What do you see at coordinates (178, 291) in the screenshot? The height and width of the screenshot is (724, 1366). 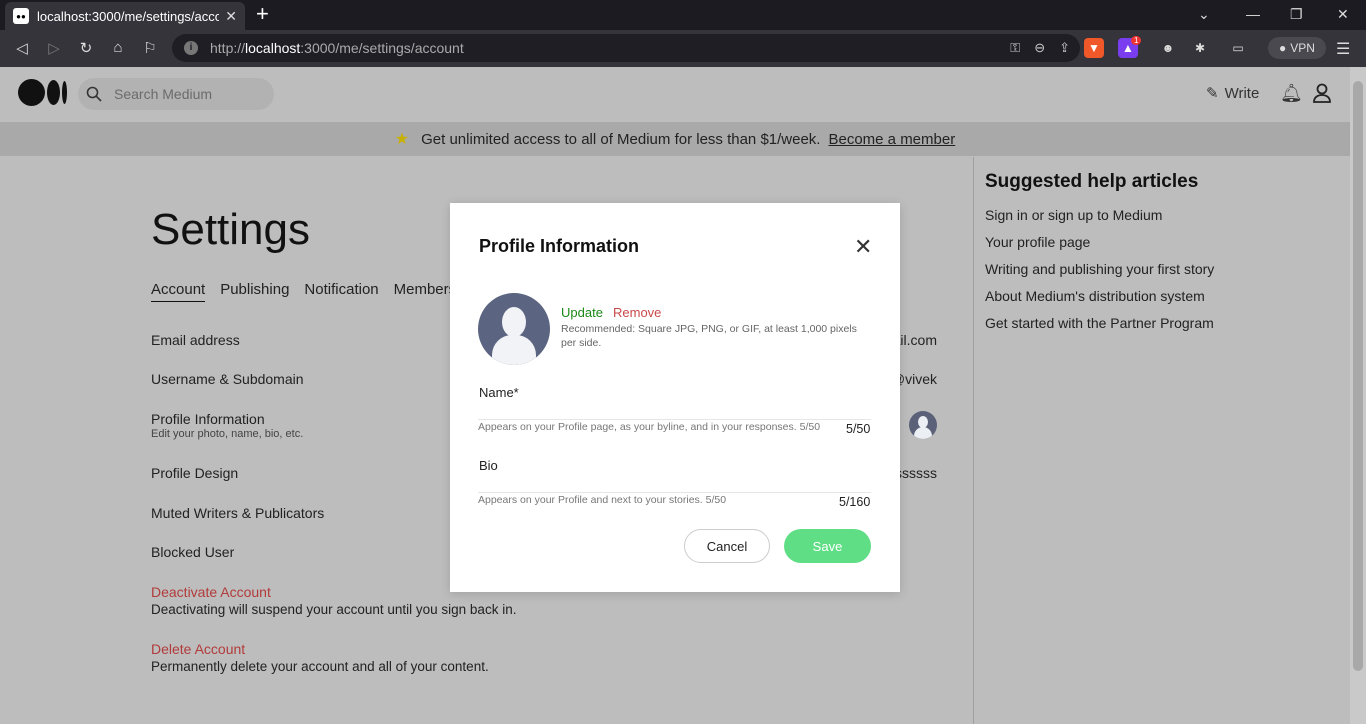 I see `tab-account: Account` at bounding box center [178, 291].